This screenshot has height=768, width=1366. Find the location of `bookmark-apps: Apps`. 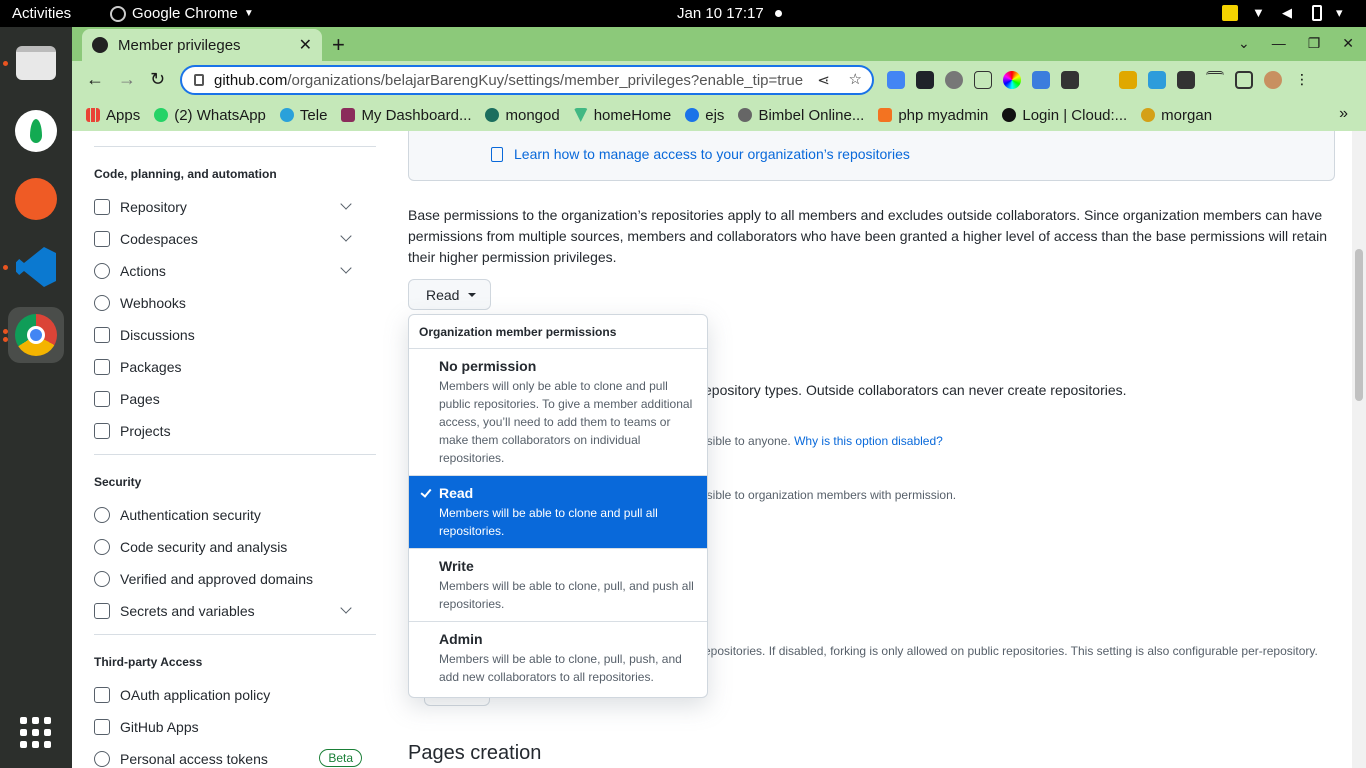

bookmark-apps: Apps is located at coordinates (113, 115).